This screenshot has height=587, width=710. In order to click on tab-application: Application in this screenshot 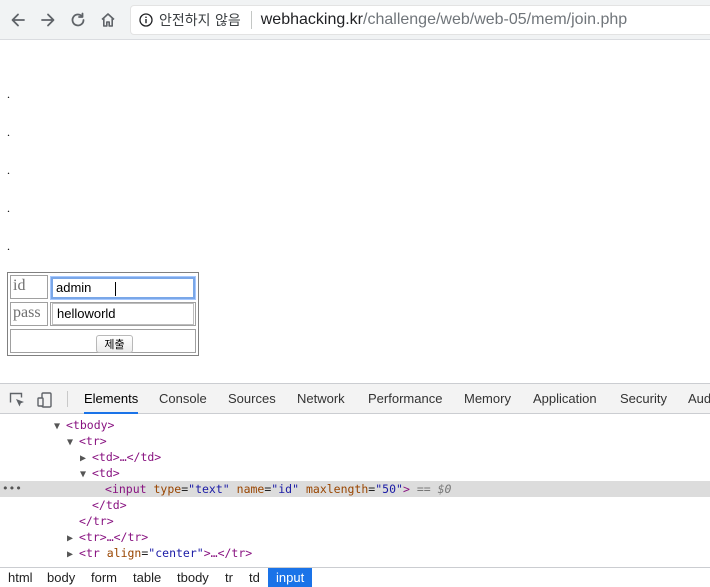, I will do `click(565, 399)`.